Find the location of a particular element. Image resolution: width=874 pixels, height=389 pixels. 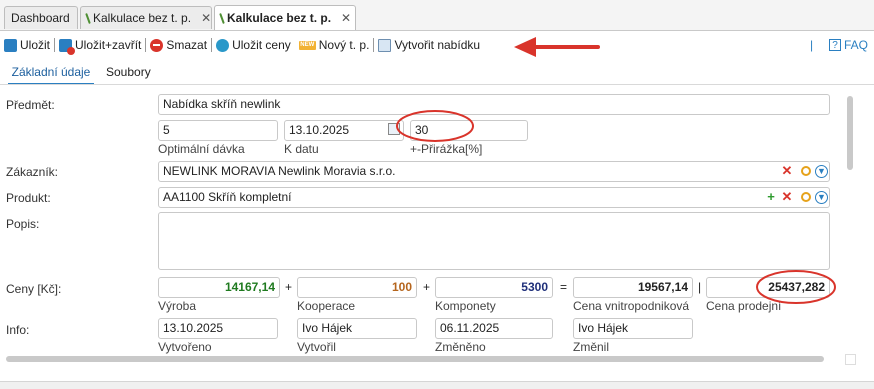

subject-field: Nabídka skříň newlink is located at coordinates (494, 104).